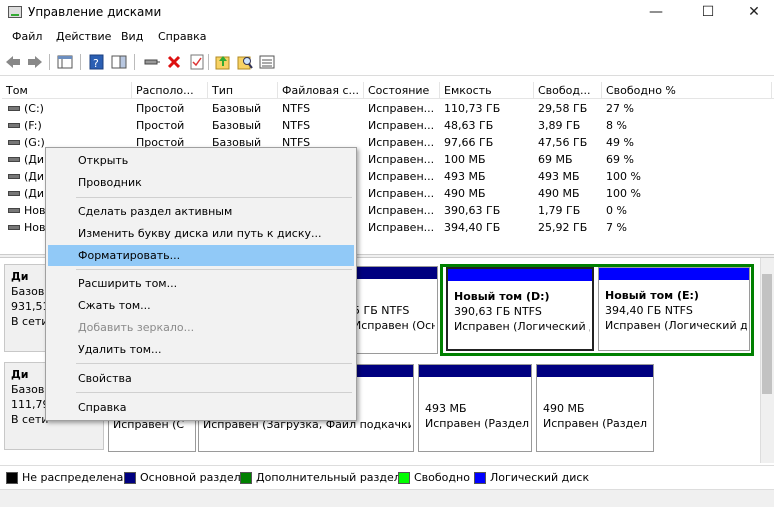  What do you see at coordinates (563, 142) in the screenshot?
I see `cell-free-space: 47,56 ГБ` at bounding box center [563, 142].